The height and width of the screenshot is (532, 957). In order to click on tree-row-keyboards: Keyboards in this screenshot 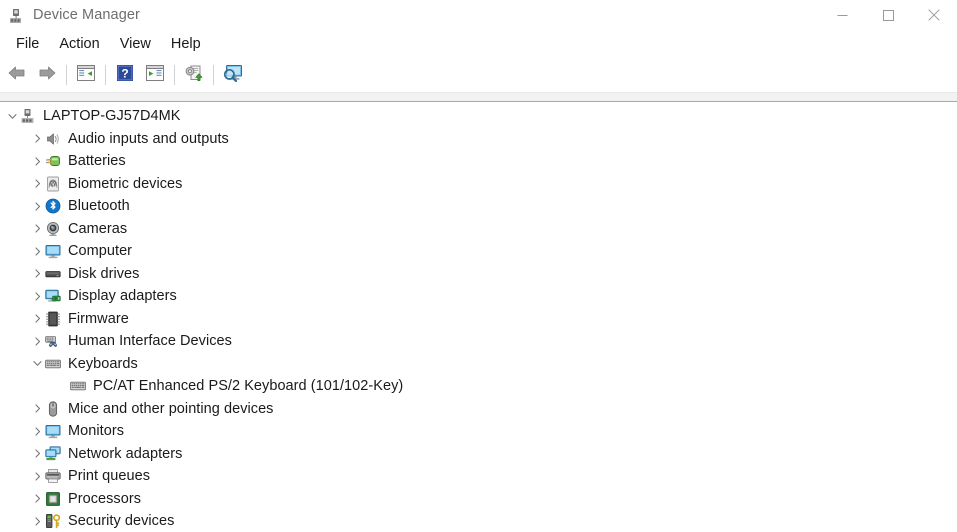, I will do `click(478, 364)`.